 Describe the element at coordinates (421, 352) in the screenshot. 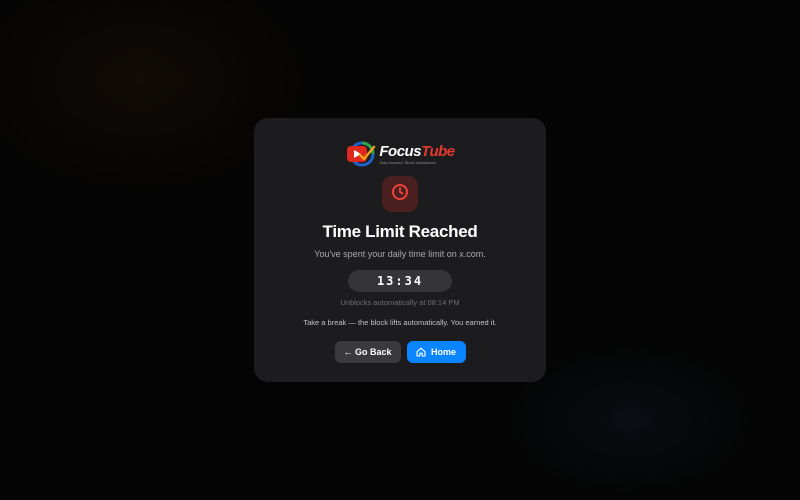

I see `home-icon` at that location.